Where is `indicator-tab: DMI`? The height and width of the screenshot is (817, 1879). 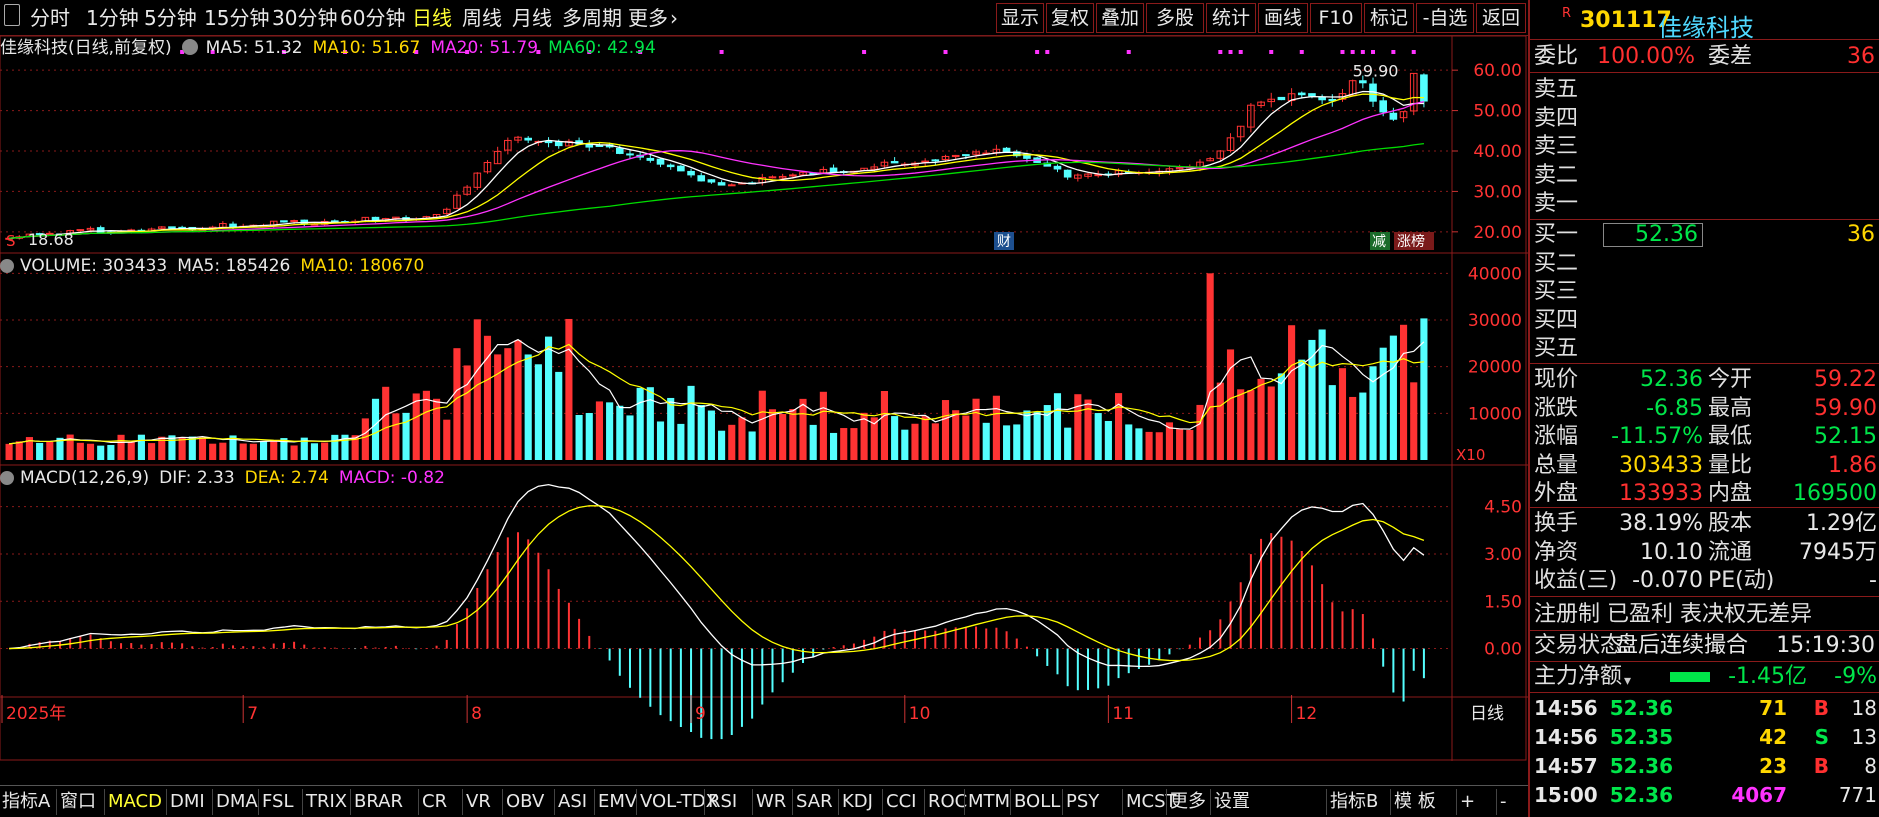
indicator-tab: DMI is located at coordinates (187, 802).